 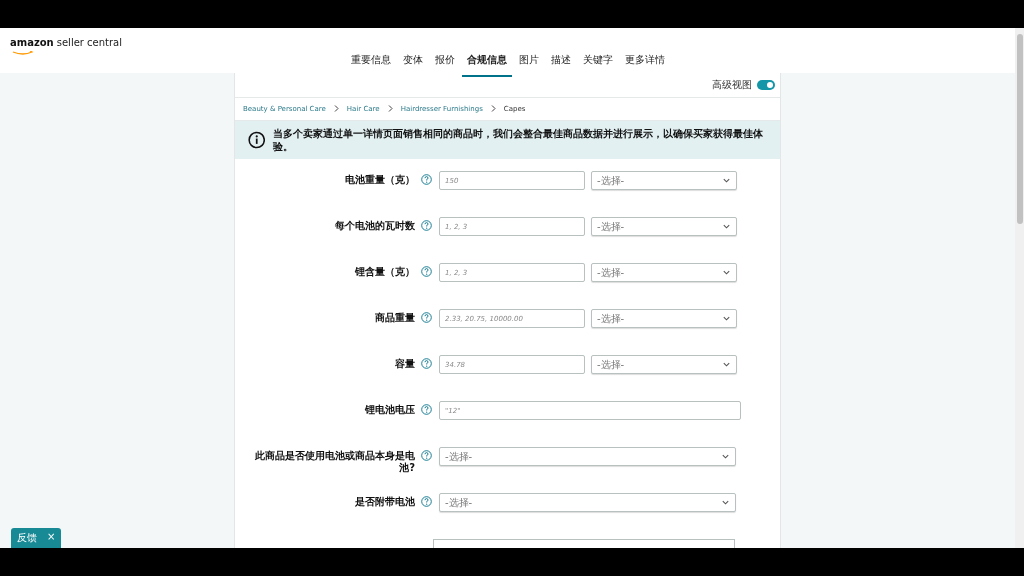 I want to click on logo-product: seller central, so click(x=89, y=42).